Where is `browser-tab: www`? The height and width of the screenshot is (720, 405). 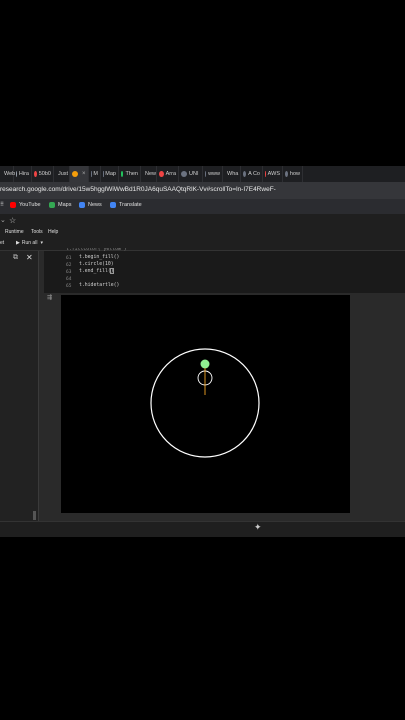 browser-tab: www is located at coordinates (213, 174).